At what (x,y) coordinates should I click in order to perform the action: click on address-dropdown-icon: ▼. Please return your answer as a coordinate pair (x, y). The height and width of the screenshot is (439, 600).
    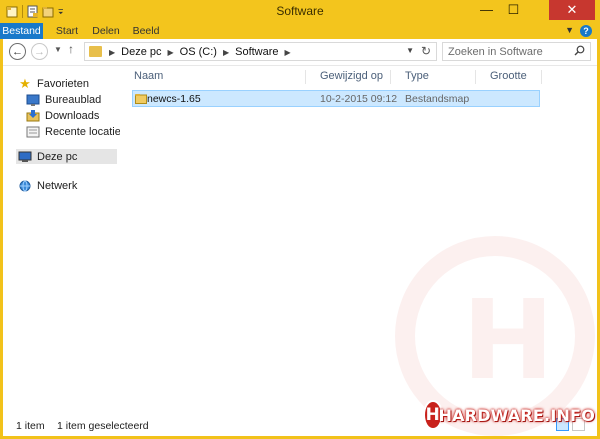
    Looking at the image, I should click on (410, 50).